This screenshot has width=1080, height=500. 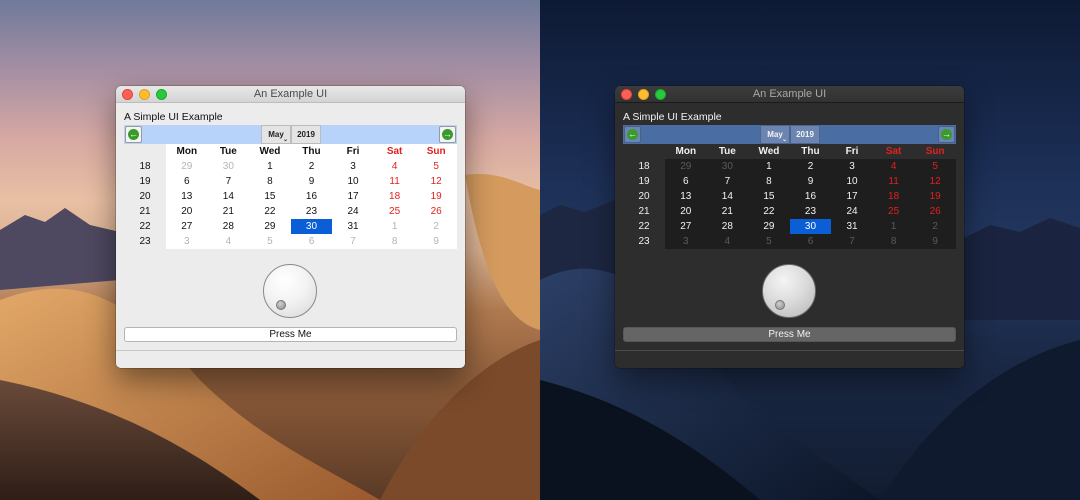 What do you see at coordinates (893, 196) in the screenshot?
I see `day-cell: 18` at bounding box center [893, 196].